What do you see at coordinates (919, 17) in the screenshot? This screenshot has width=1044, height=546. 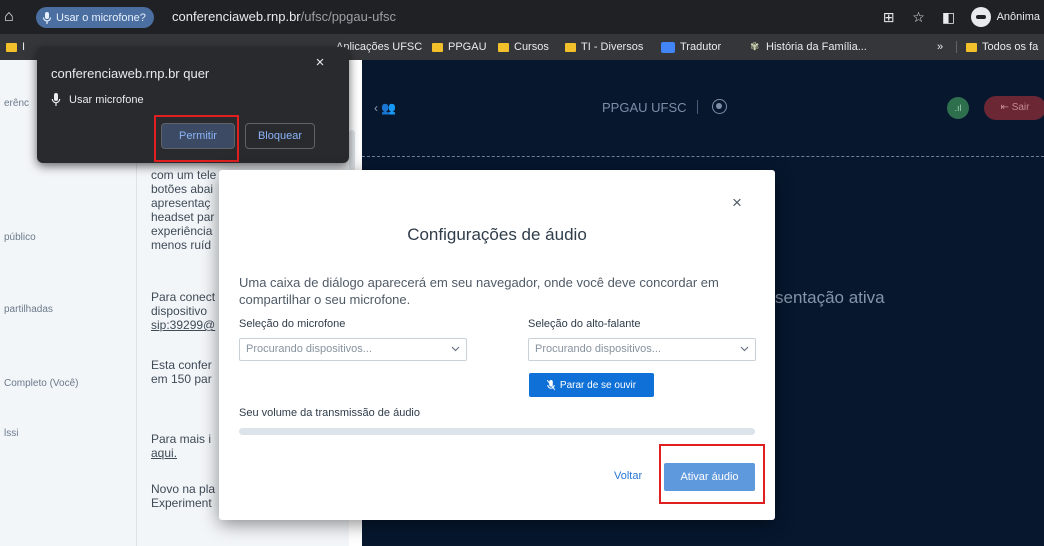 I see `star-icon: ☆` at bounding box center [919, 17].